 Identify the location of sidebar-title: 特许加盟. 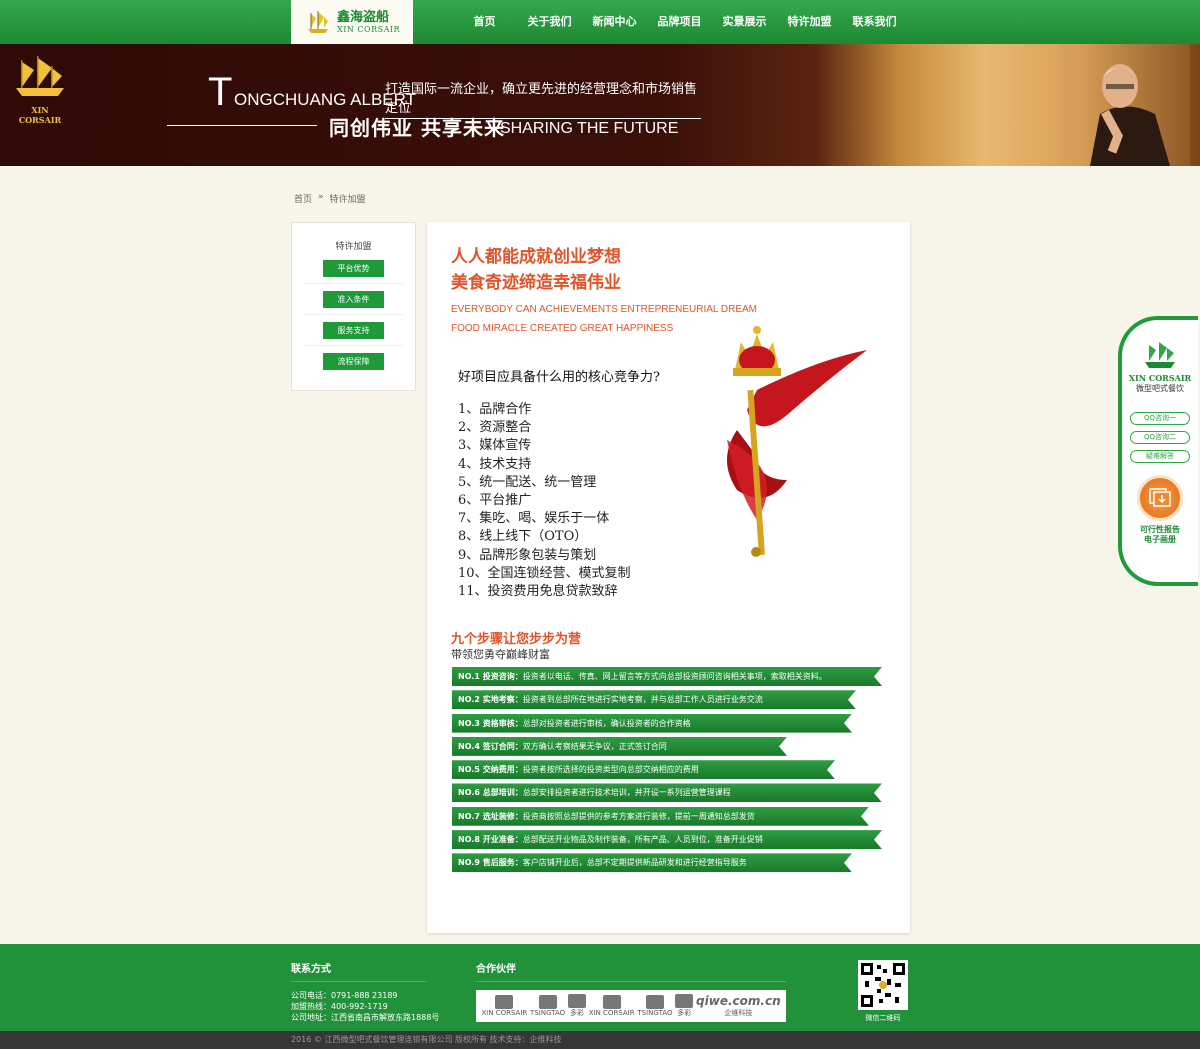
(353, 247).